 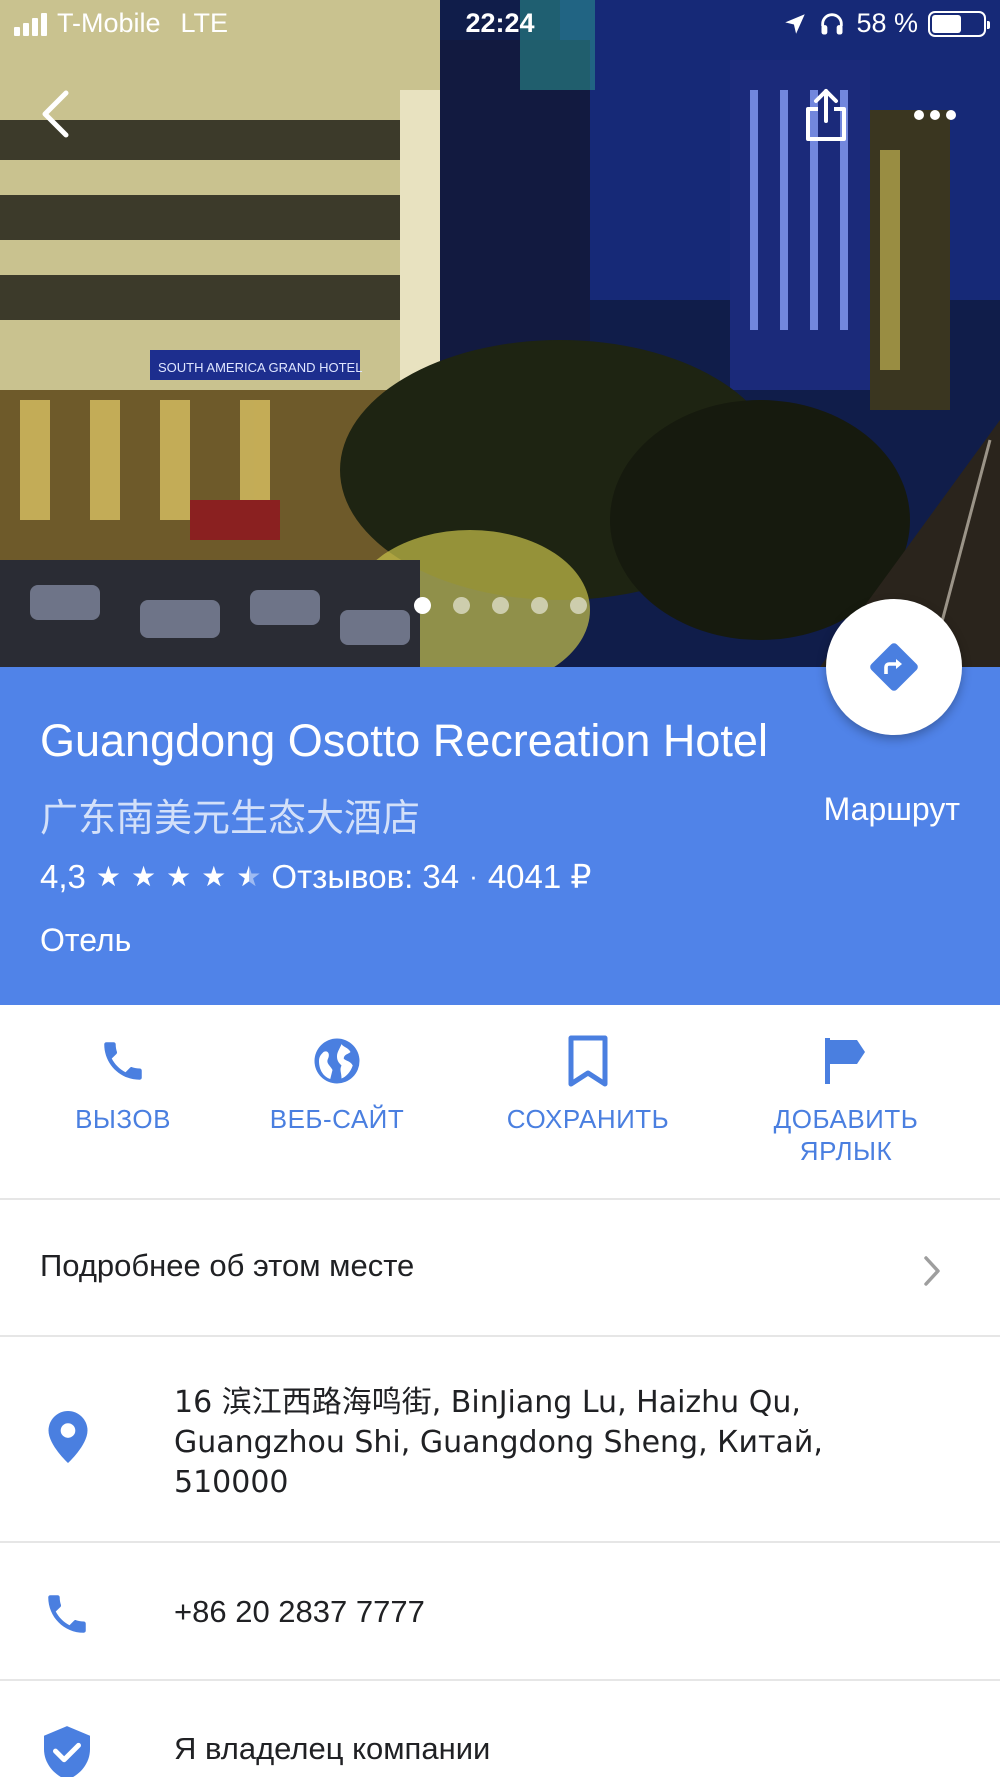 What do you see at coordinates (539, 876) in the screenshot?
I see `price-level: 4041 ₽` at bounding box center [539, 876].